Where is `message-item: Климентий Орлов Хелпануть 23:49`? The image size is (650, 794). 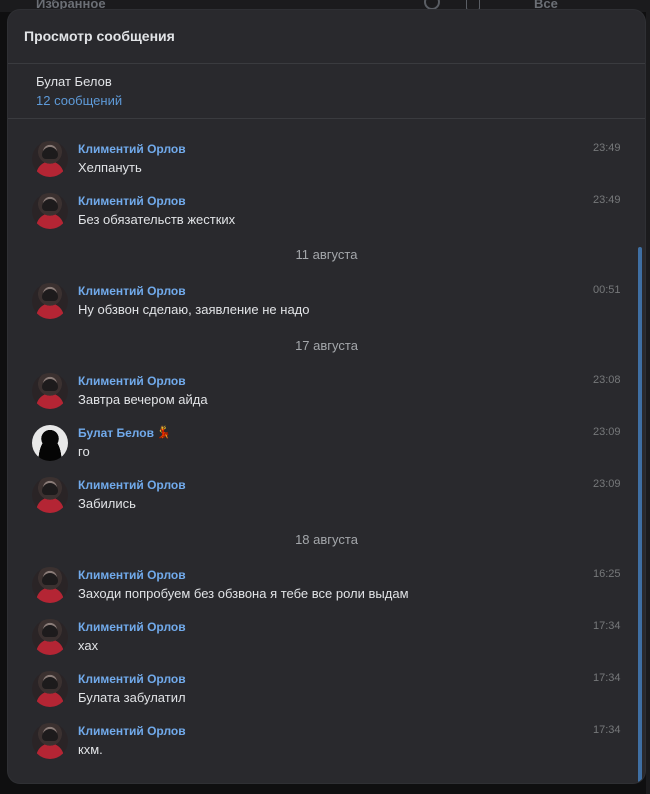 message-item: Климентий Орлов Хелпануть 23:49 is located at coordinates (318, 163).